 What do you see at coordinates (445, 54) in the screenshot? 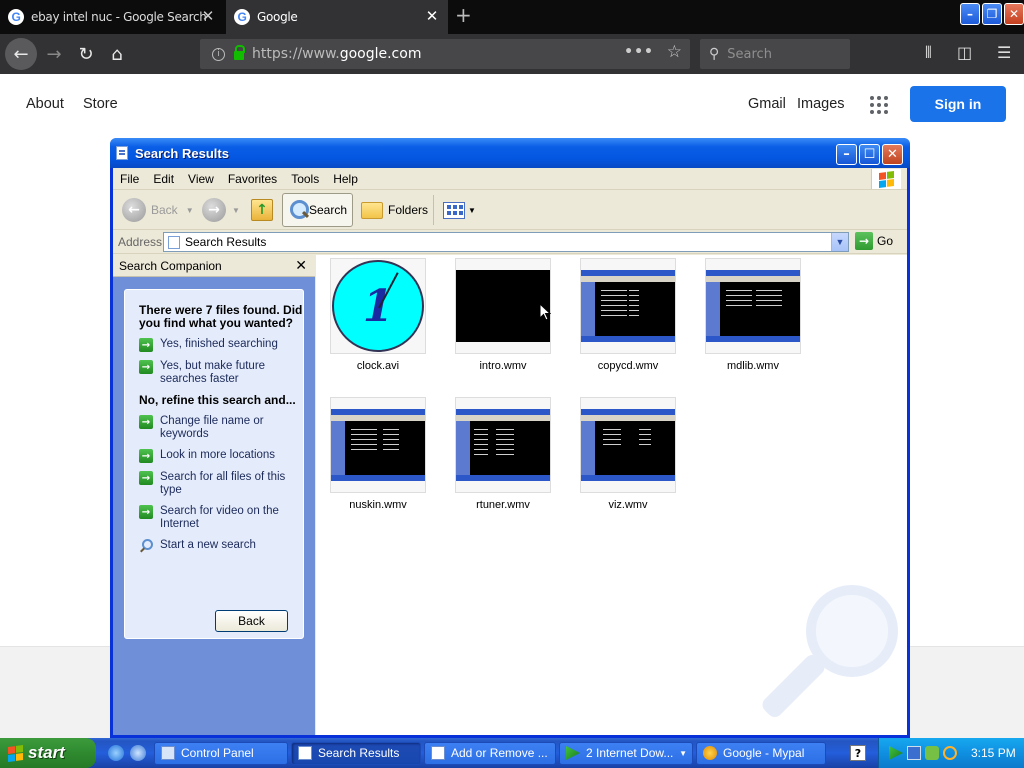
I see `url-bar: i https://www. google.com ••• ☆` at bounding box center [445, 54].